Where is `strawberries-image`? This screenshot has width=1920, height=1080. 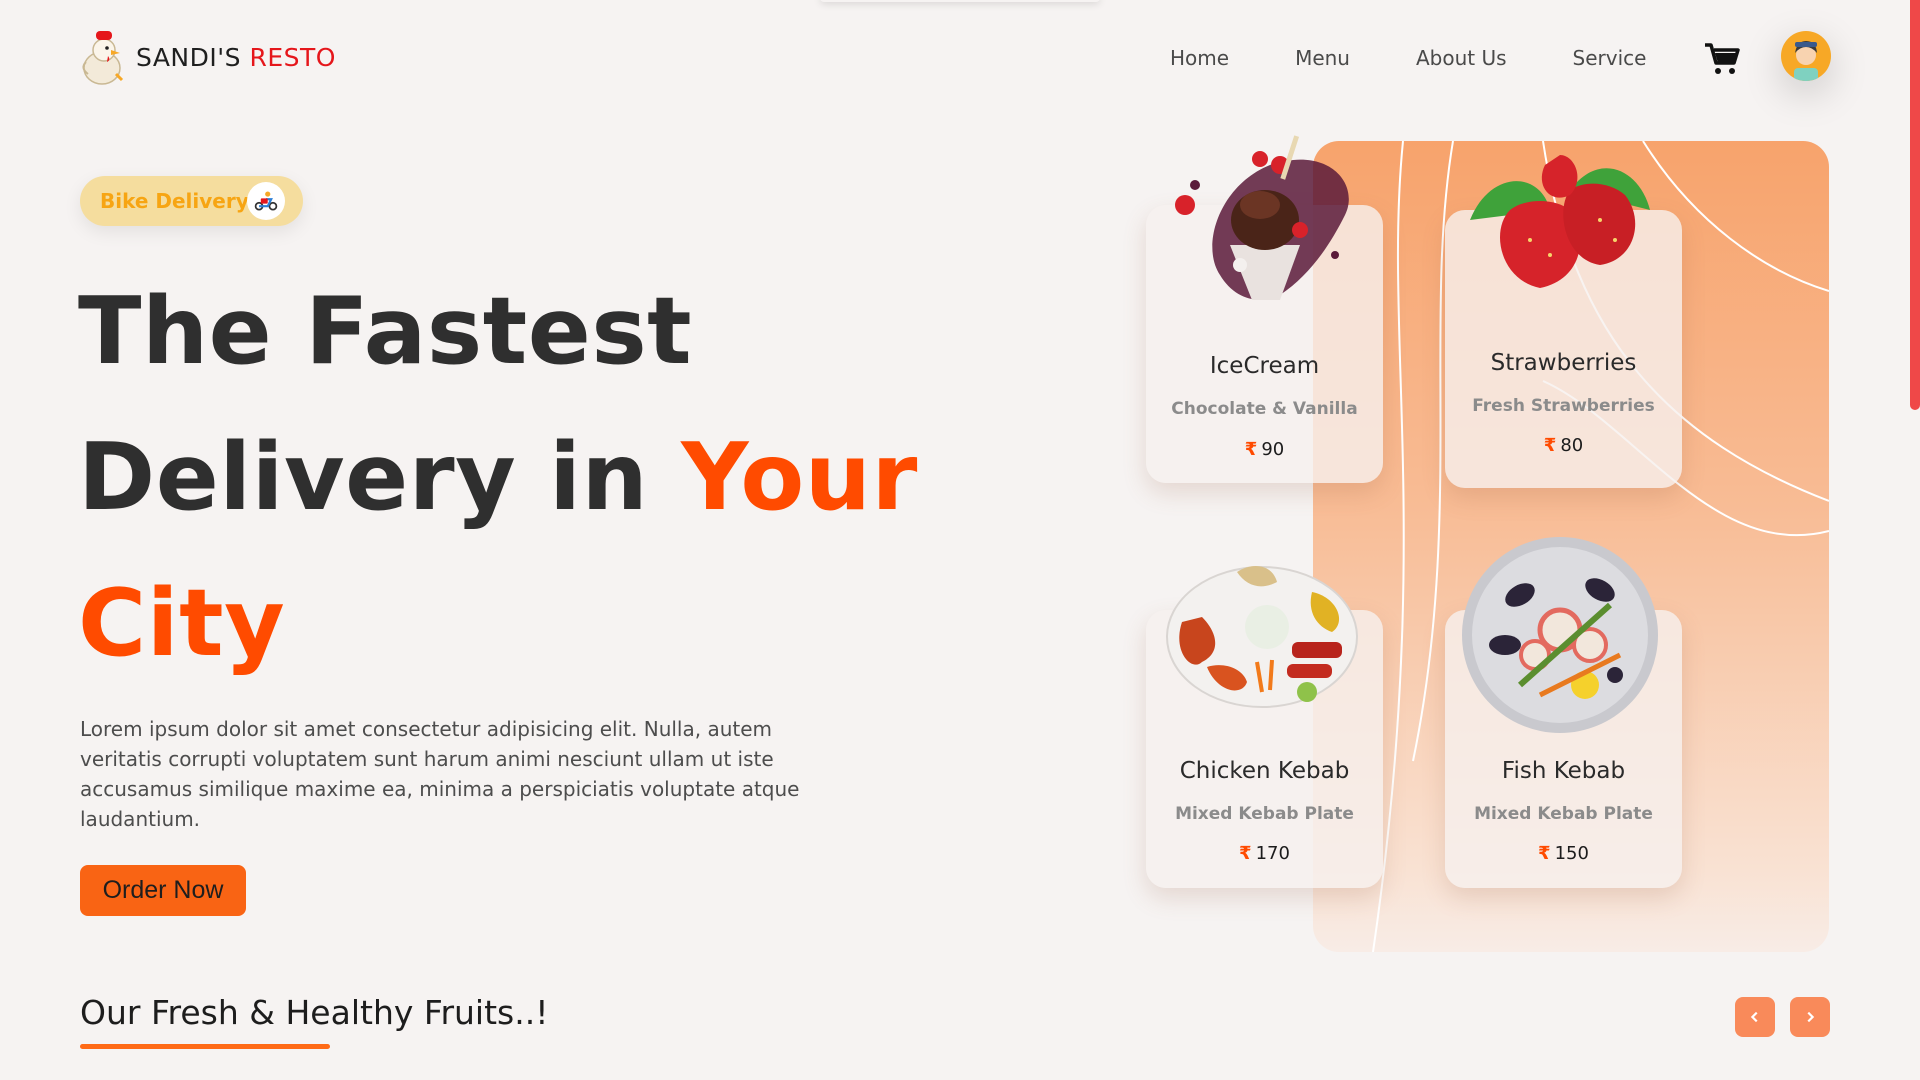
strawberries-image is located at coordinates (1560, 221).